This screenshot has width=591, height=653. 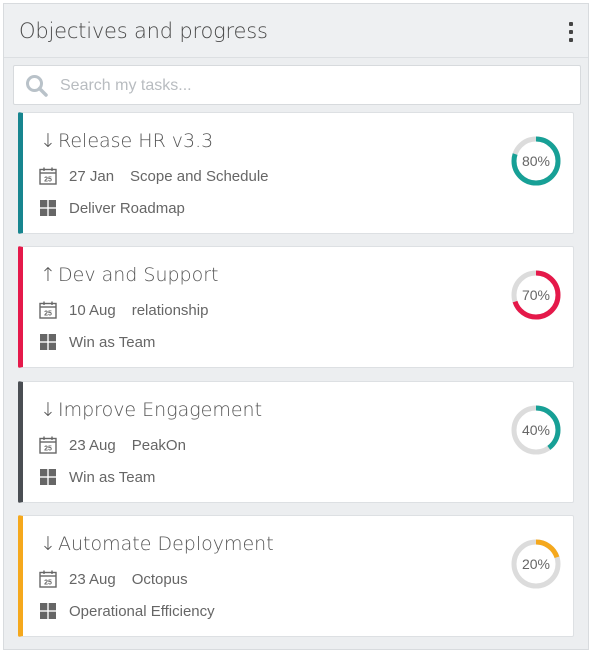 I want to click on task-goal: Deliver Roadmap, so click(x=127, y=208).